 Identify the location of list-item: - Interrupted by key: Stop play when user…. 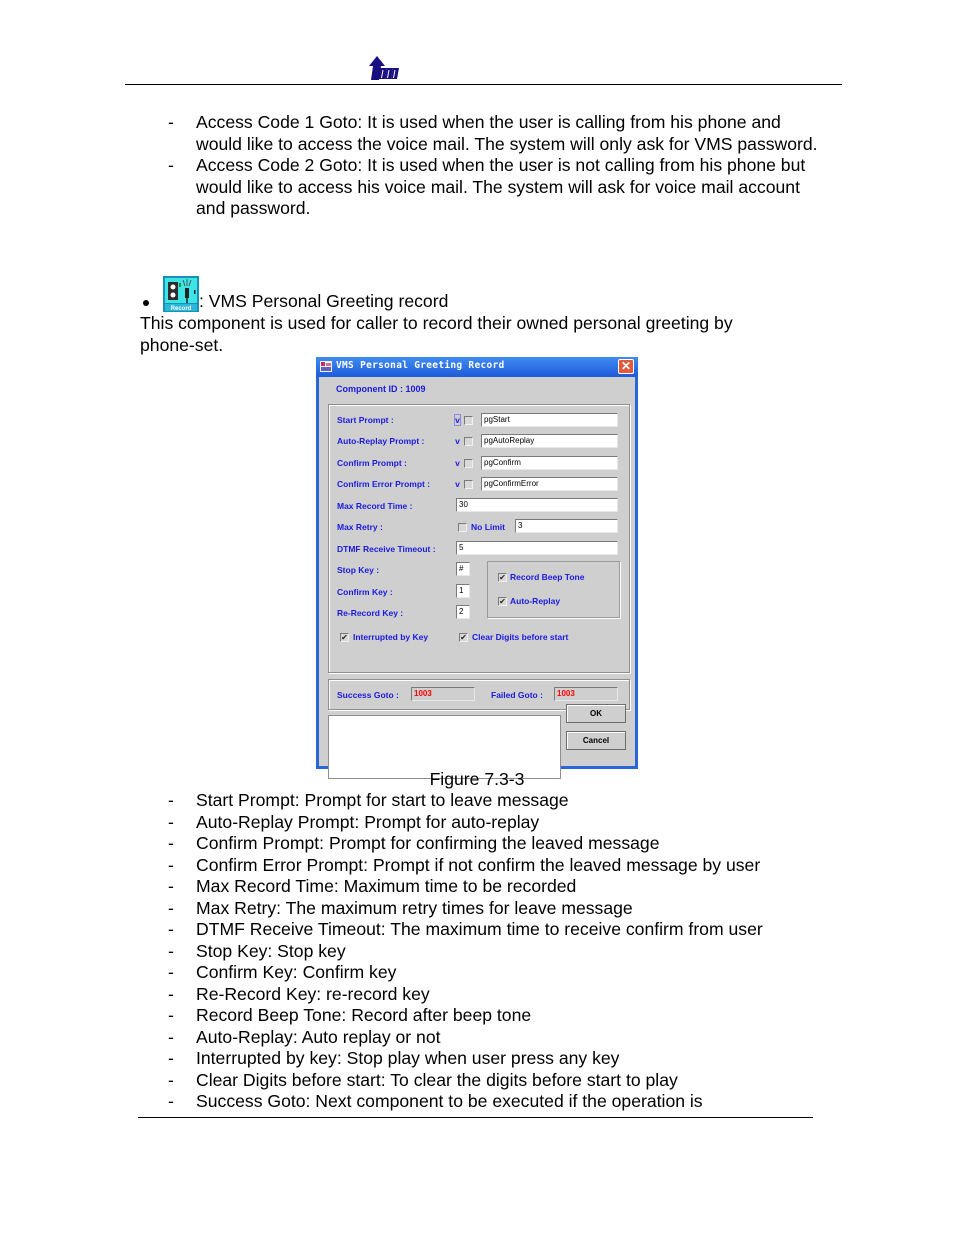
(394, 1058).